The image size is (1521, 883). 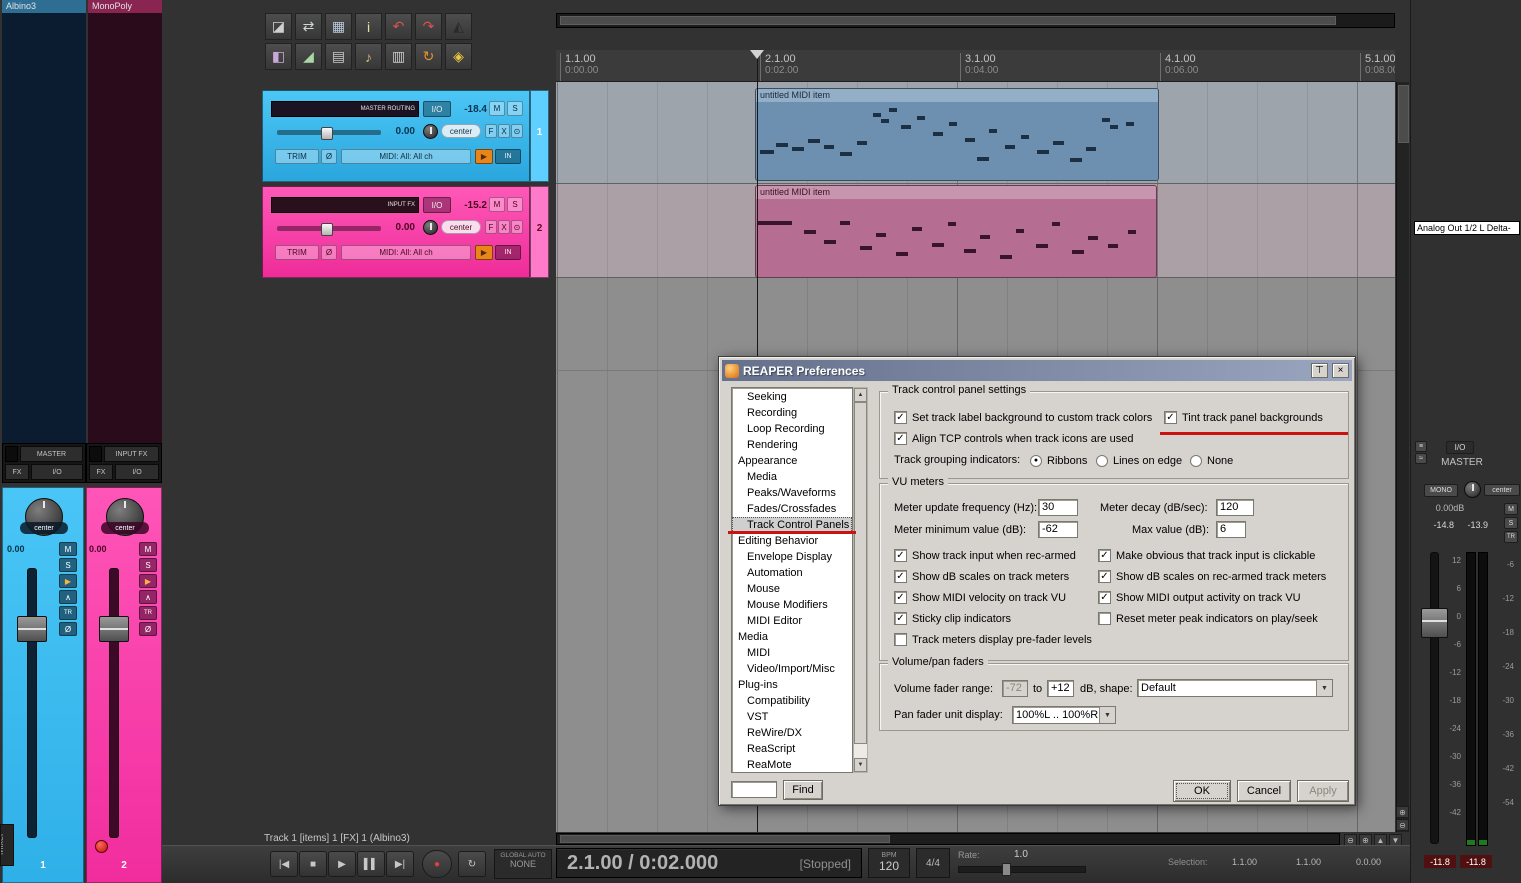 I want to click on pref-tree-item-rewire-dx: ReWire/DX, so click(x=792, y=733).